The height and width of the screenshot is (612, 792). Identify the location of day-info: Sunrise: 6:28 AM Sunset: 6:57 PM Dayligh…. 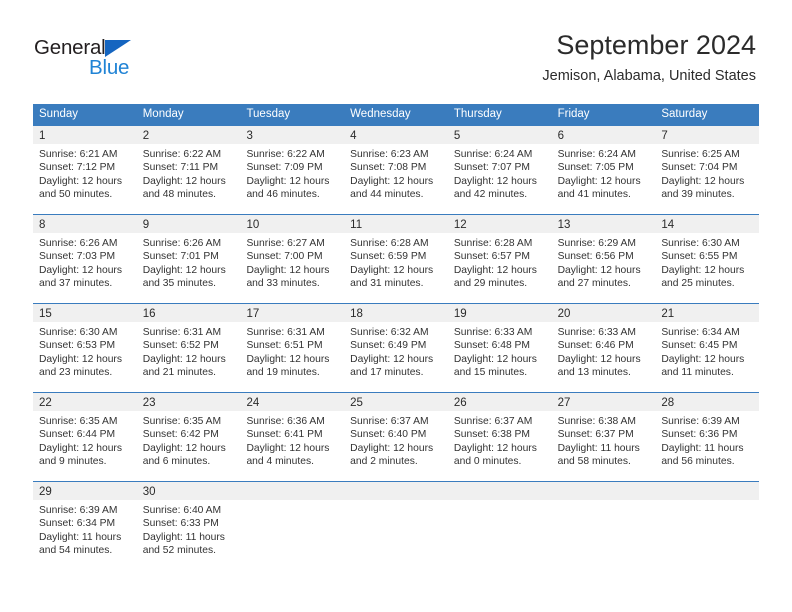
(500, 262).